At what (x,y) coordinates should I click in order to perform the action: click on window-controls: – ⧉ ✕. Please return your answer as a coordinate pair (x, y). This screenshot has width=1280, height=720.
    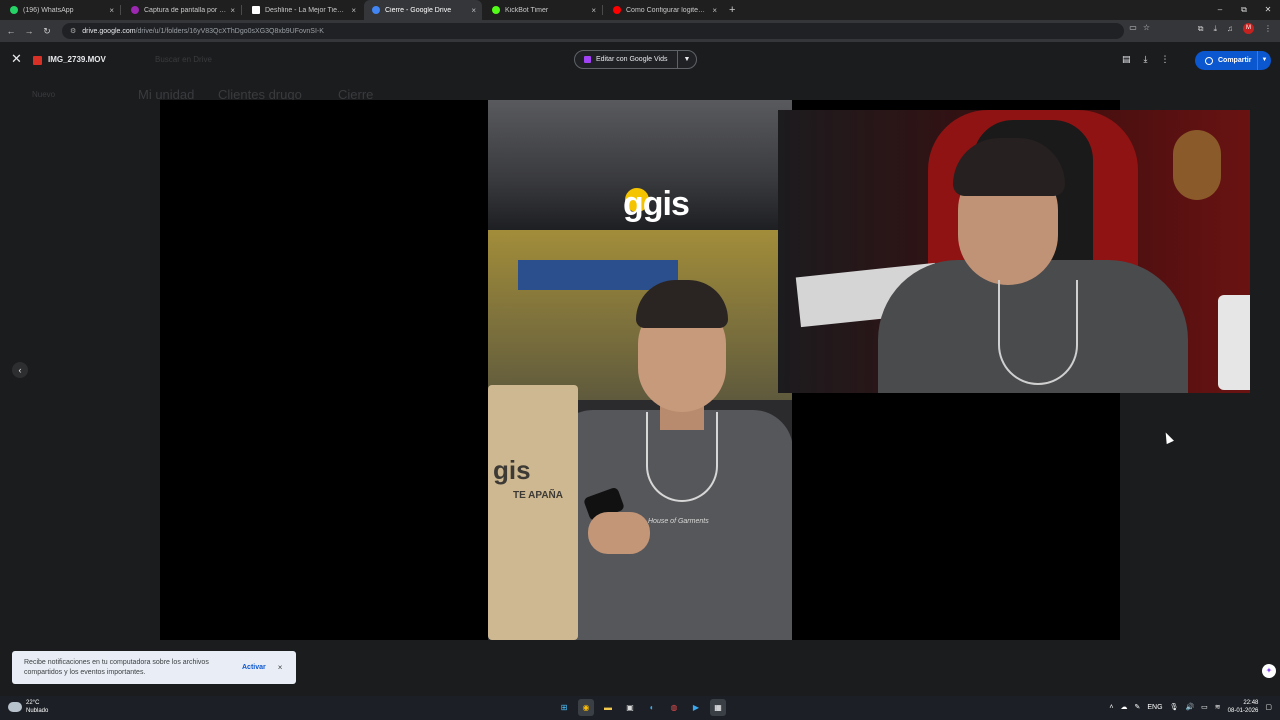
    Looking at the image, I should click on (1244, 10).